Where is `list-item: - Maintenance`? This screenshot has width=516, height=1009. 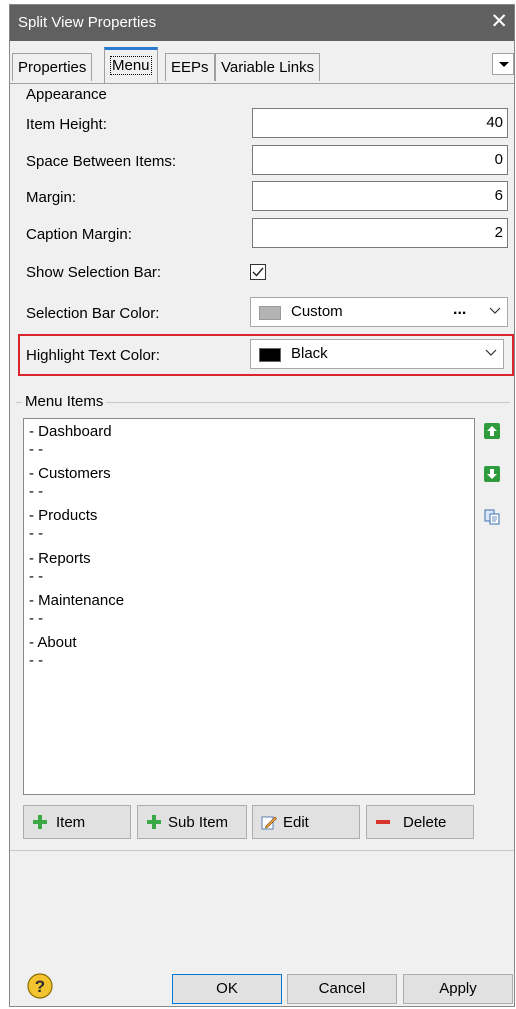 list-item: - Maintenance is located at coordinates (76, 601).